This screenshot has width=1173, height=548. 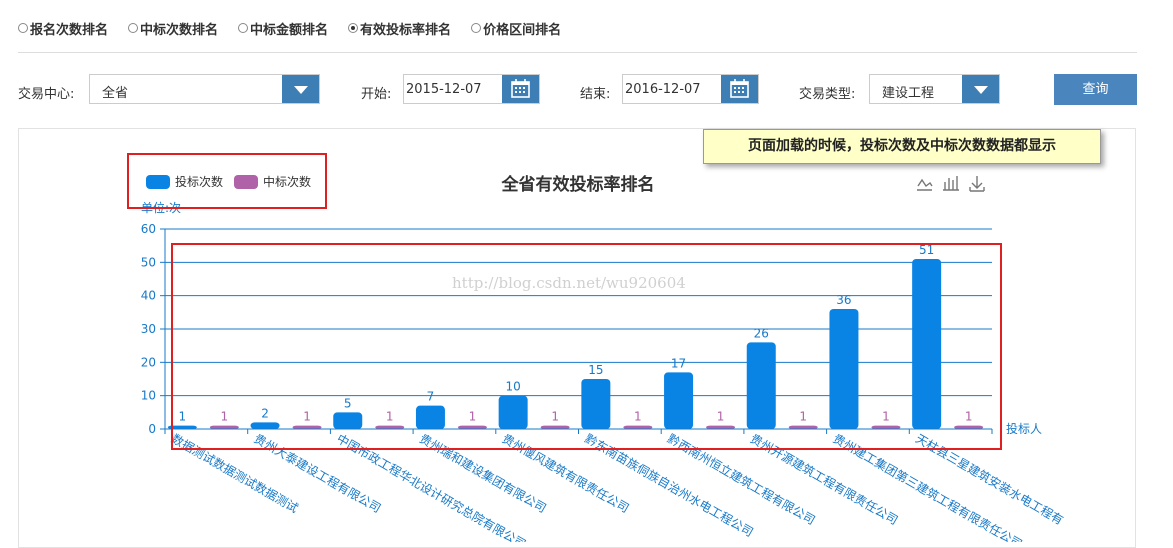 What do you see at coordinates (578, 184) in the screenshot?
I see `chart-title: 全省有效投标率排名` at bounding box center [578, 184].